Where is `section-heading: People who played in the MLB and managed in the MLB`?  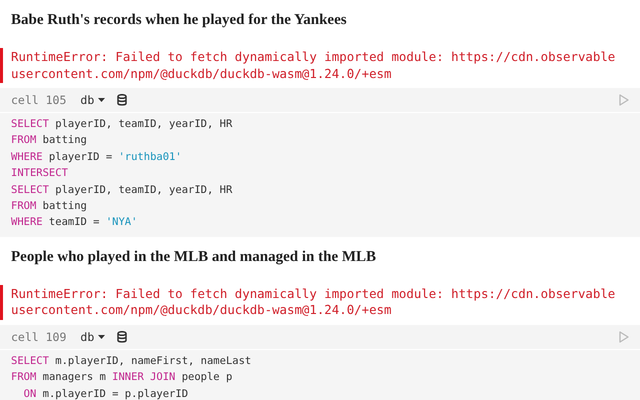
section-heading: People who played in the MLB and managed in the MLB is located at coordinates (194, 257).